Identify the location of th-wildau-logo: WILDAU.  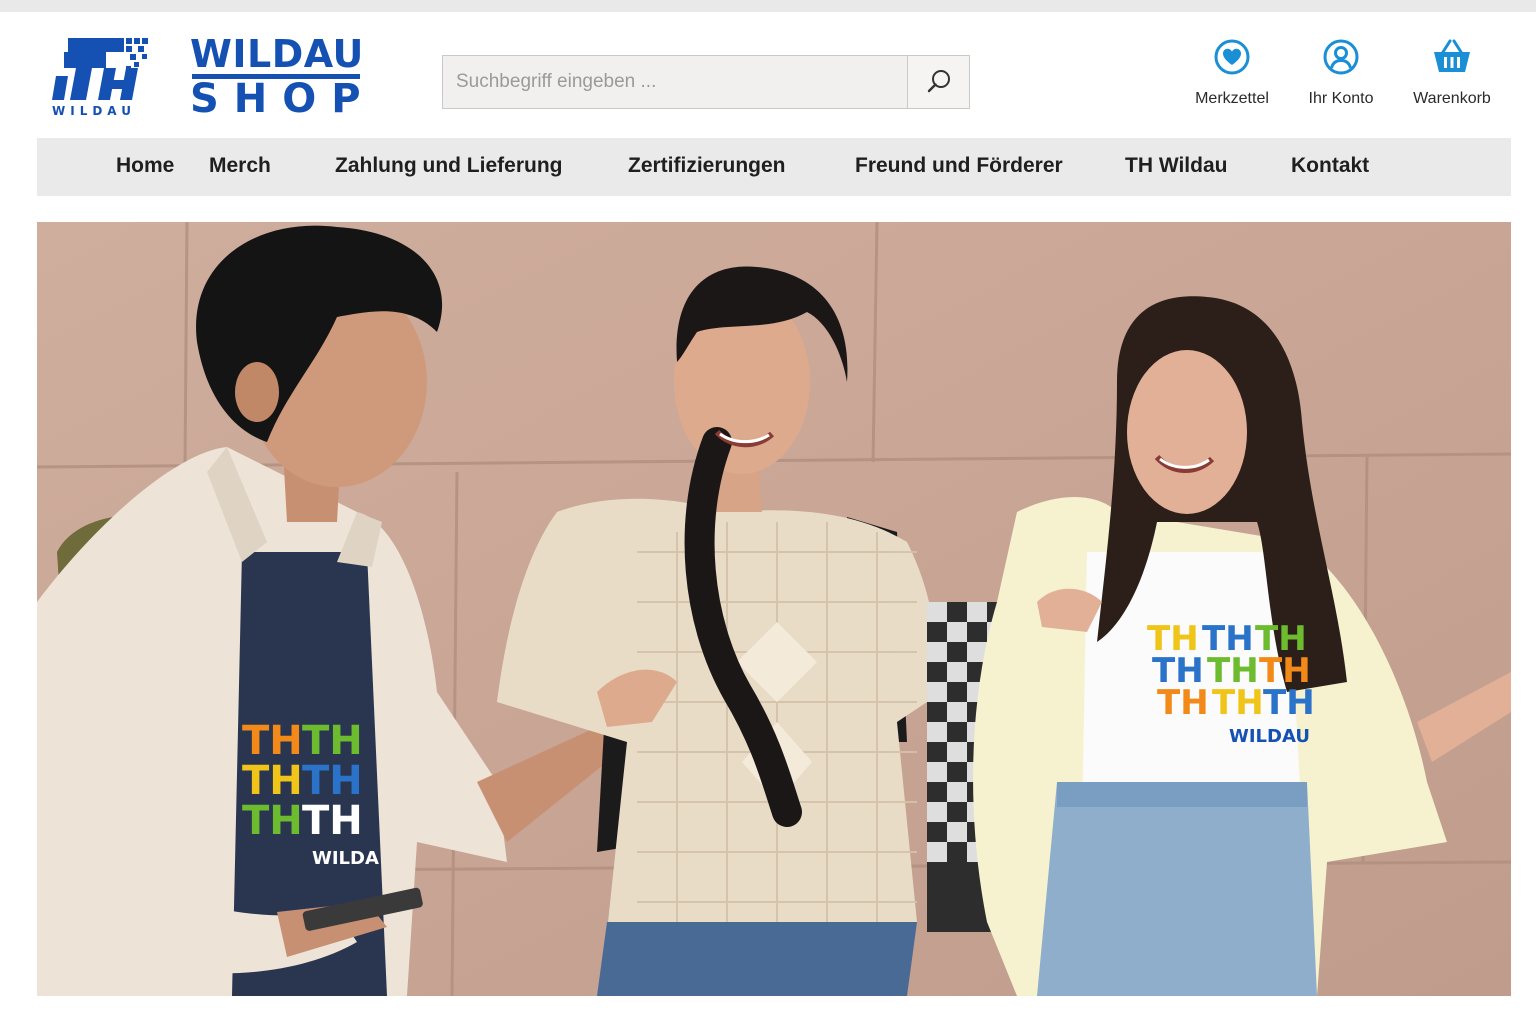
(101, 77).